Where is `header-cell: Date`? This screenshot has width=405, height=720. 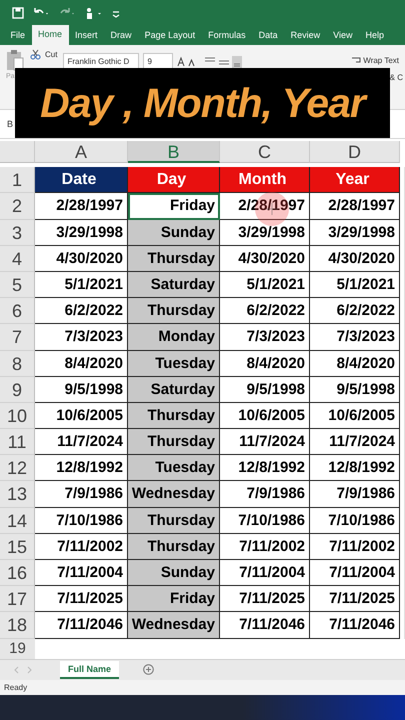 header-cell: Date is located at coordinates (81, 180).